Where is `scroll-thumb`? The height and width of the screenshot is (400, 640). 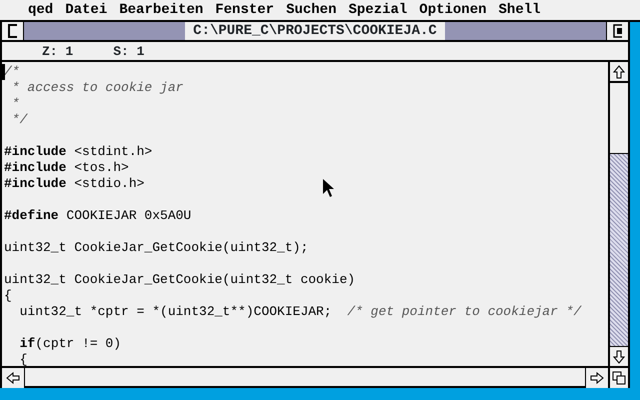
scroll-thumb is located at coordinates (619, 118).